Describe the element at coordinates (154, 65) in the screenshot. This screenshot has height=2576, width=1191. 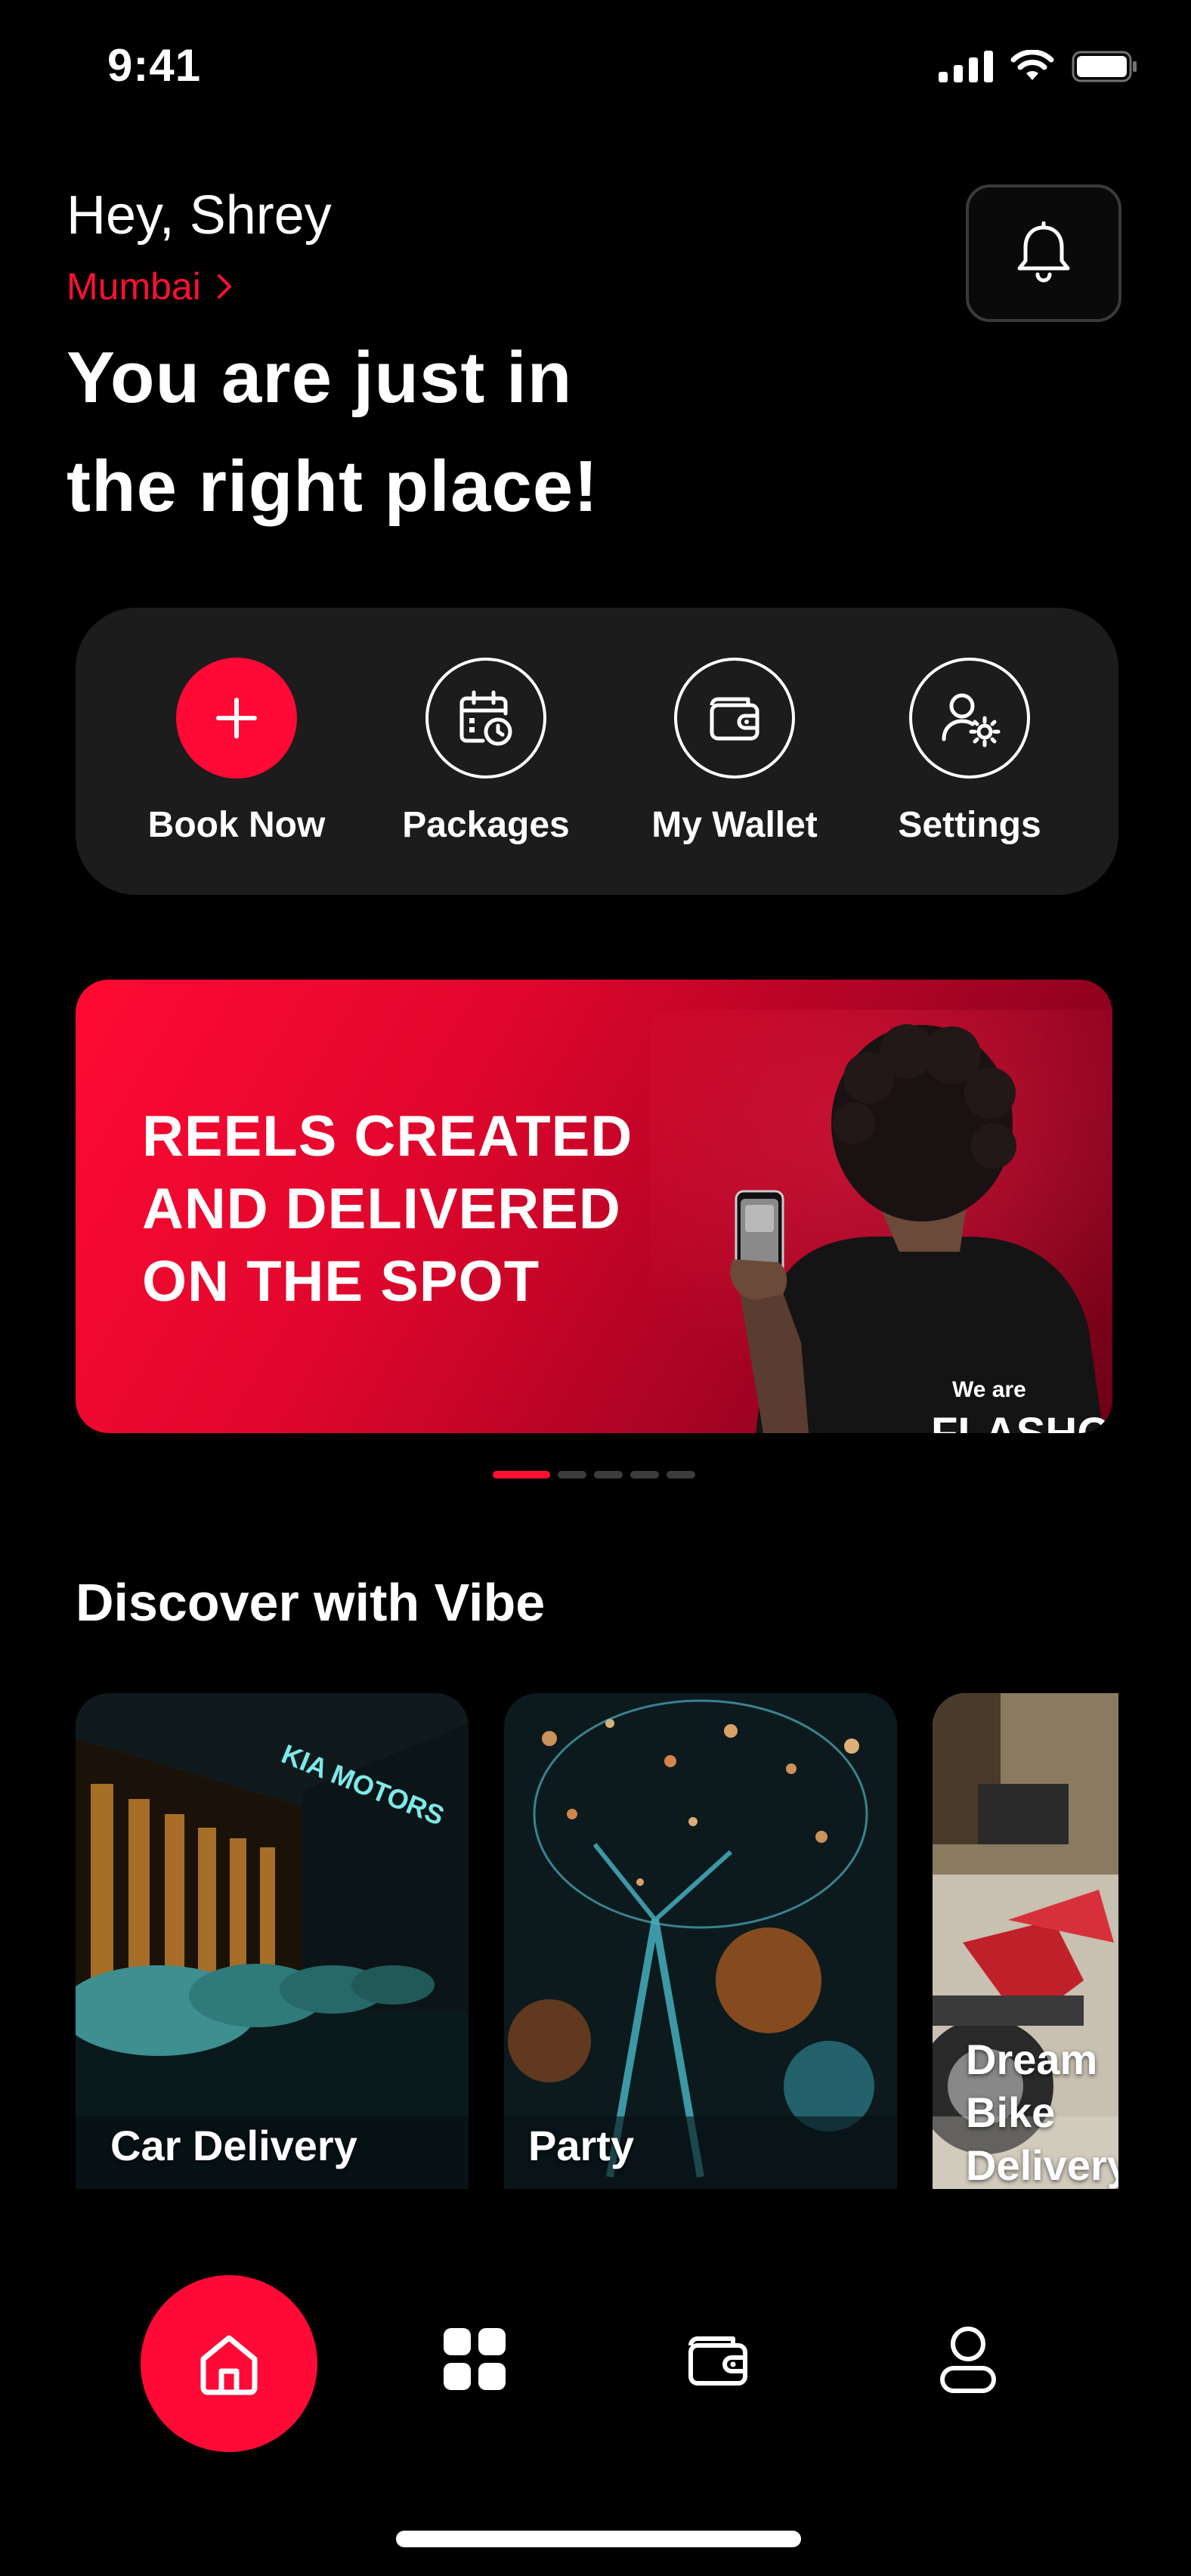
I see `status-time: 9:41` at that location.